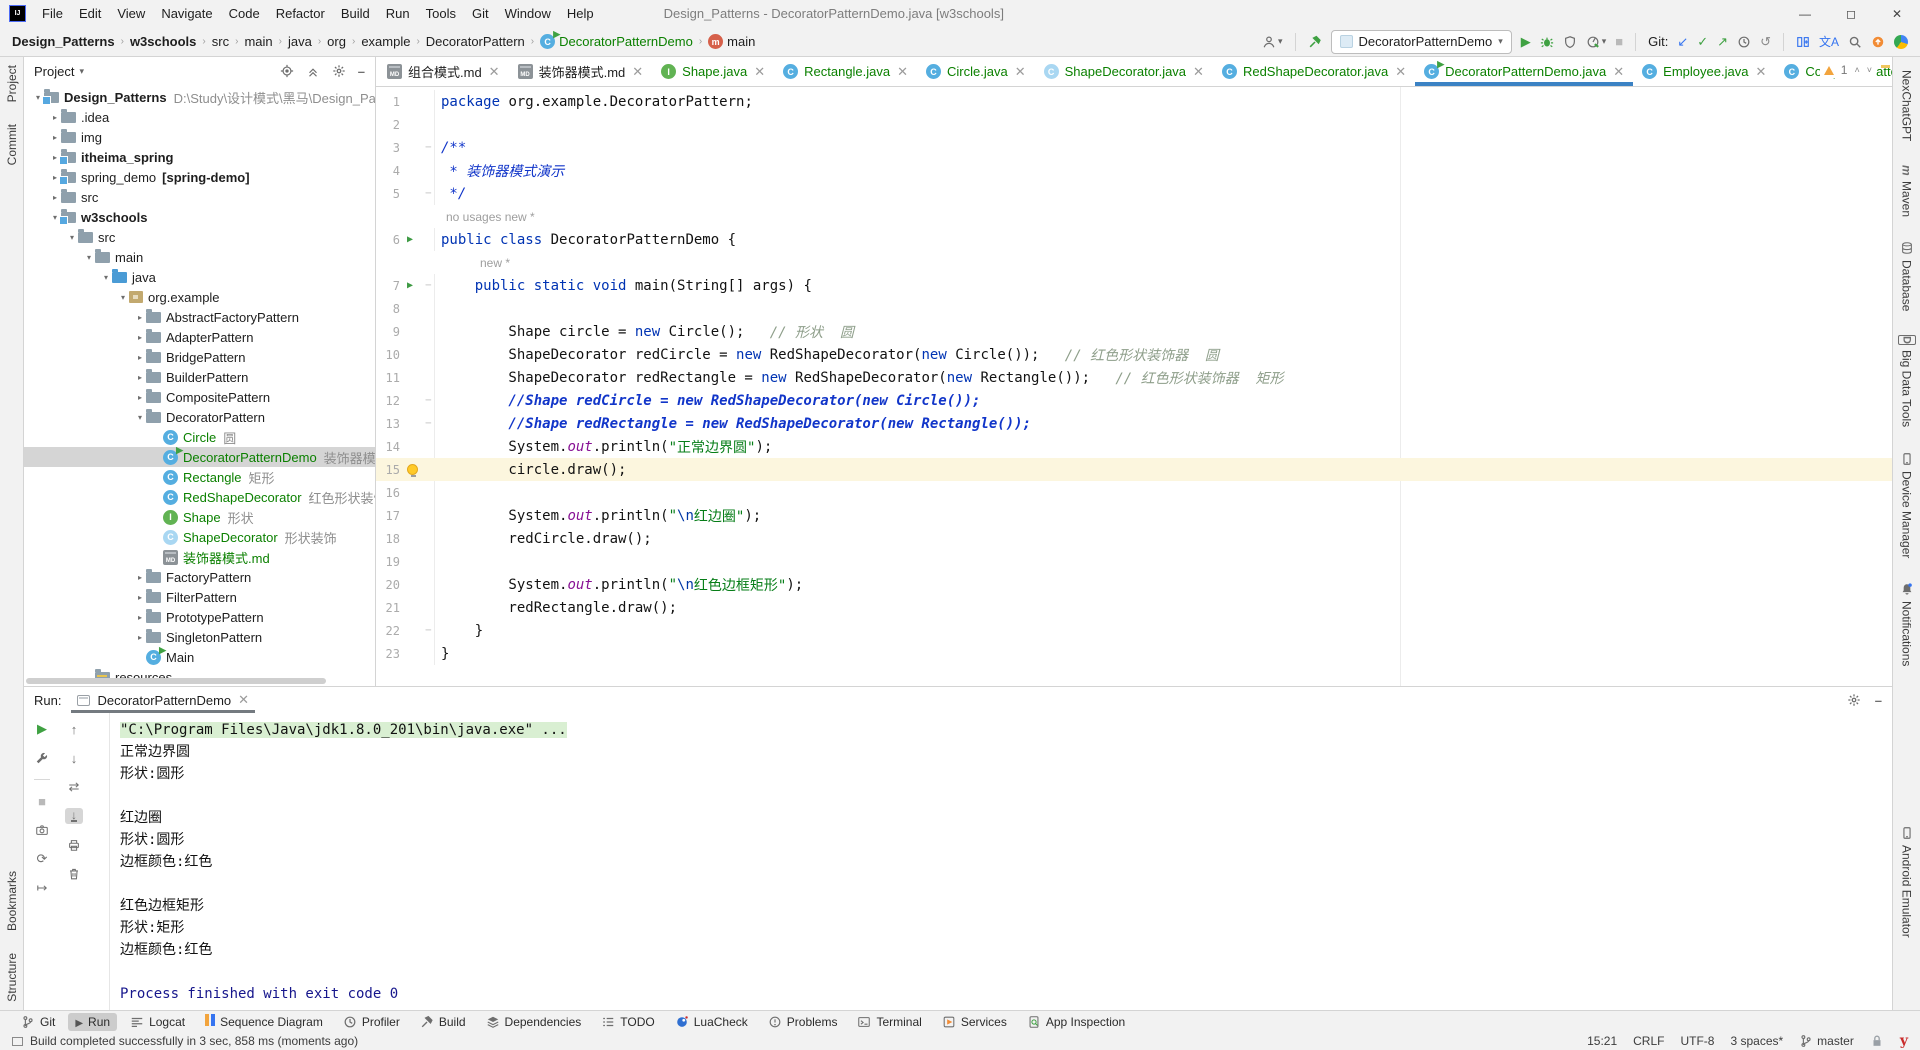  What do you see at coordinates (199, 497) in the screenshot?
I see `tree-item-RedShapeDecorator: C RedShapeDecorator 红色形状装饰器` at bounding box center [199, 497].